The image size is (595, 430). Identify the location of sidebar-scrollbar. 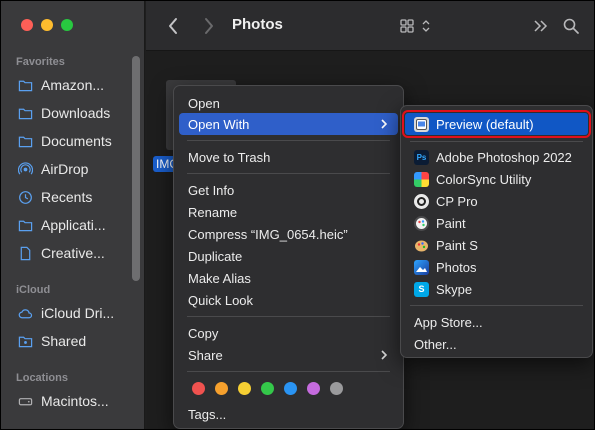
(136, 168).